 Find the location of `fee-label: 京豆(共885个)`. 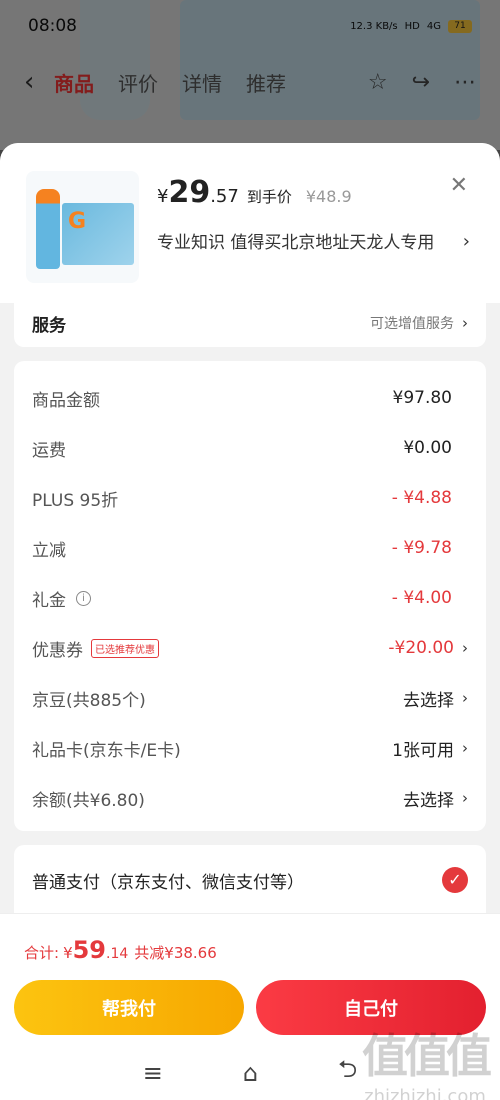

fee-label: 京豆(共885个) is located at coordinates (89, 698).